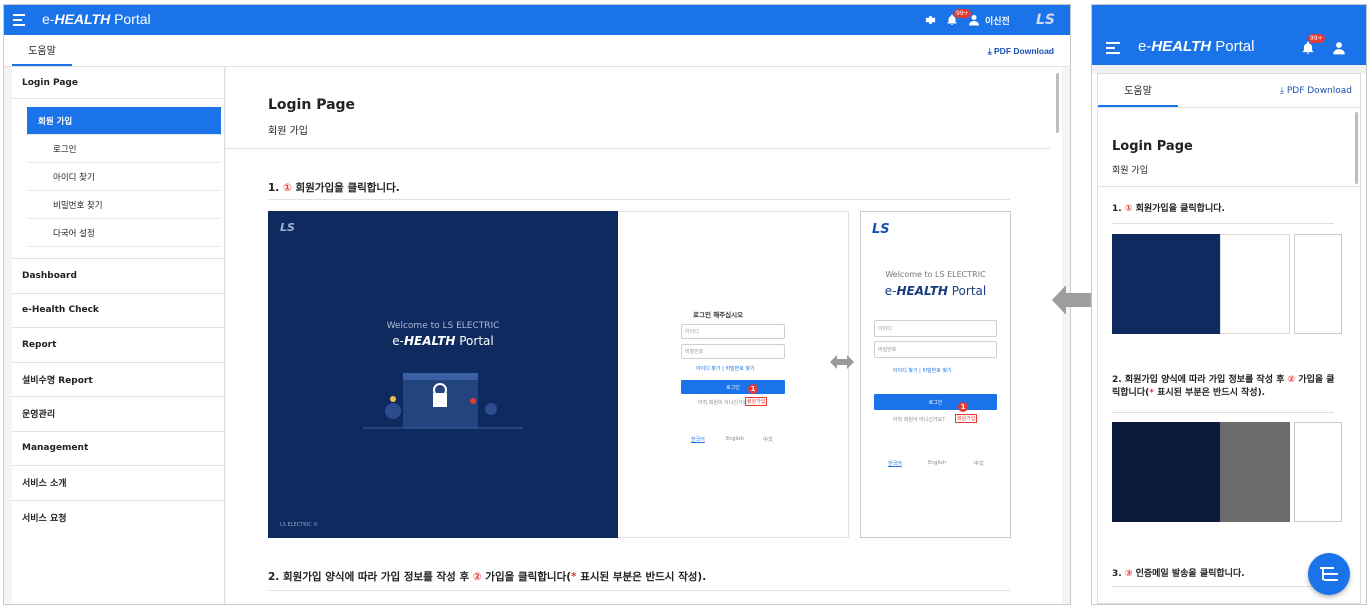 This screenshot has height=610, width=1371. I want to click on sidebar-item-operation: 운영관리, so click(118, 414).